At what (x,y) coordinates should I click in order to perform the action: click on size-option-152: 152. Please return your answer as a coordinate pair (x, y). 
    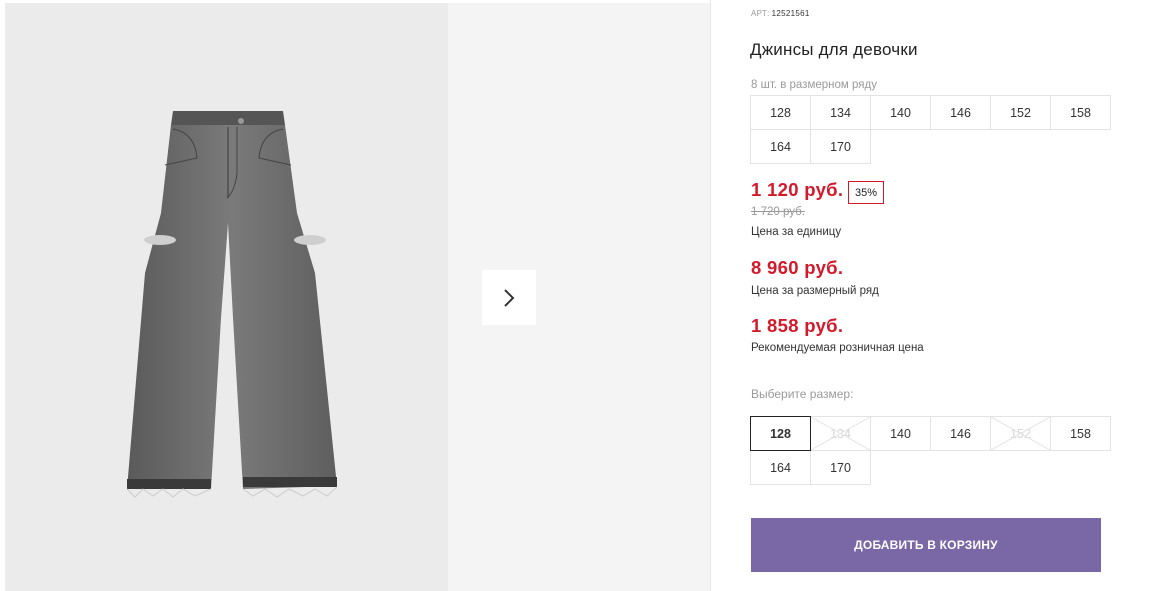
    Looking at the image, I should click on (1020, 433).